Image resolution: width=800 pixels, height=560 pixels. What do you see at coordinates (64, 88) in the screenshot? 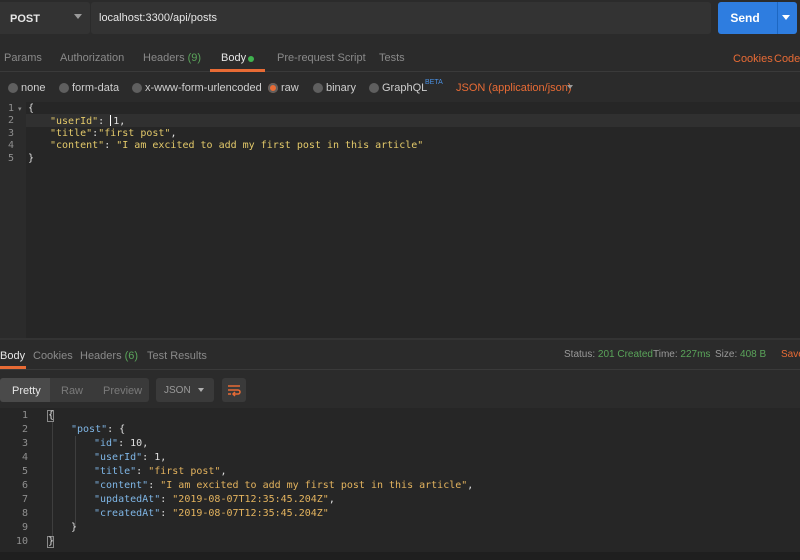
I see `radio-form-data` at bounding box center [64, 88].